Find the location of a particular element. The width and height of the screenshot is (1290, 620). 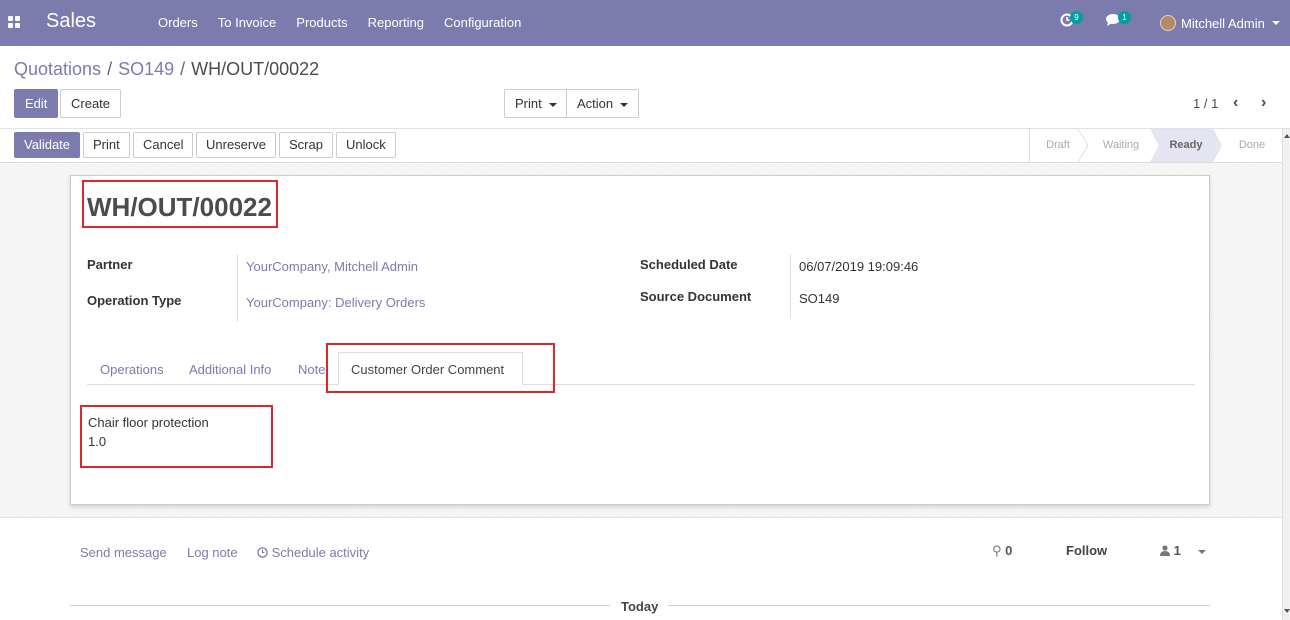

menu-orders: Orders is located at coordinates (178, 23).